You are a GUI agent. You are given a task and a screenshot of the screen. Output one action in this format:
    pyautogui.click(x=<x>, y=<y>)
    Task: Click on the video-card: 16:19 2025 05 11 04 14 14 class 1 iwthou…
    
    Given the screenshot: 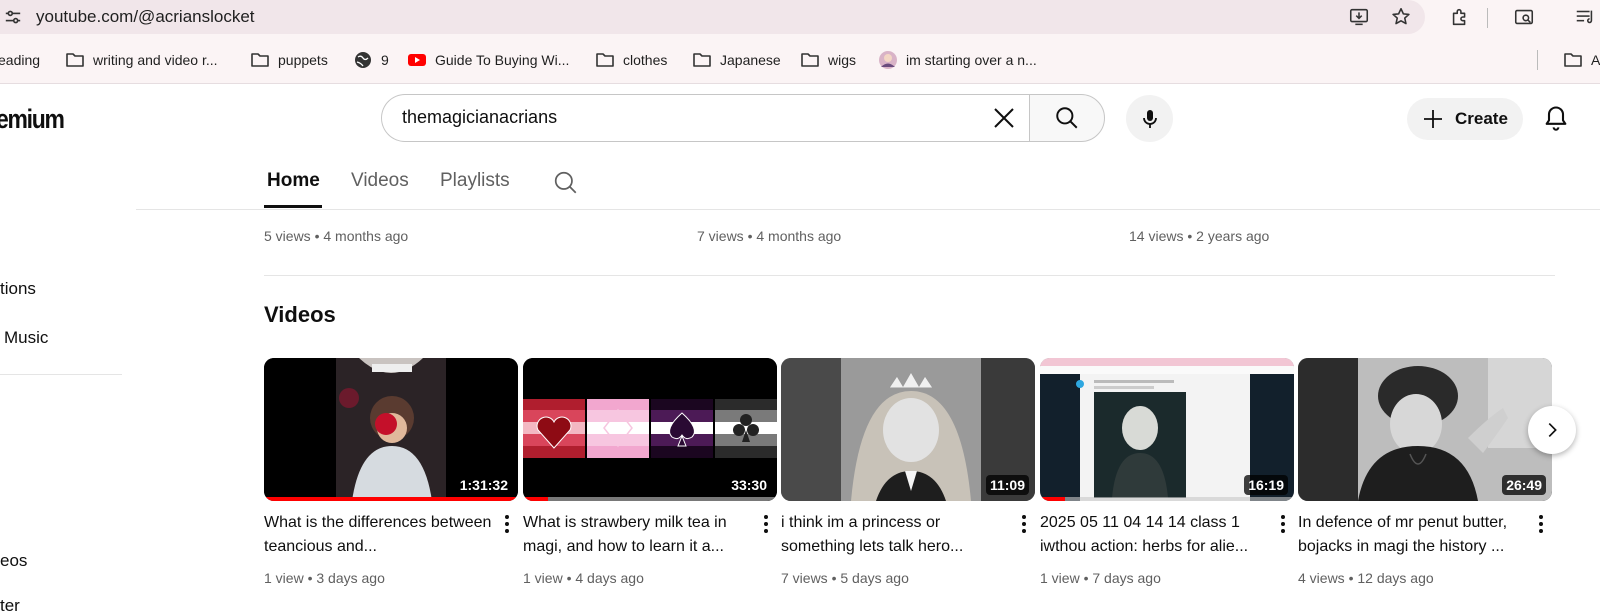 What is the action you would take?
    pyautogui.click(x=1167, y=472)
    